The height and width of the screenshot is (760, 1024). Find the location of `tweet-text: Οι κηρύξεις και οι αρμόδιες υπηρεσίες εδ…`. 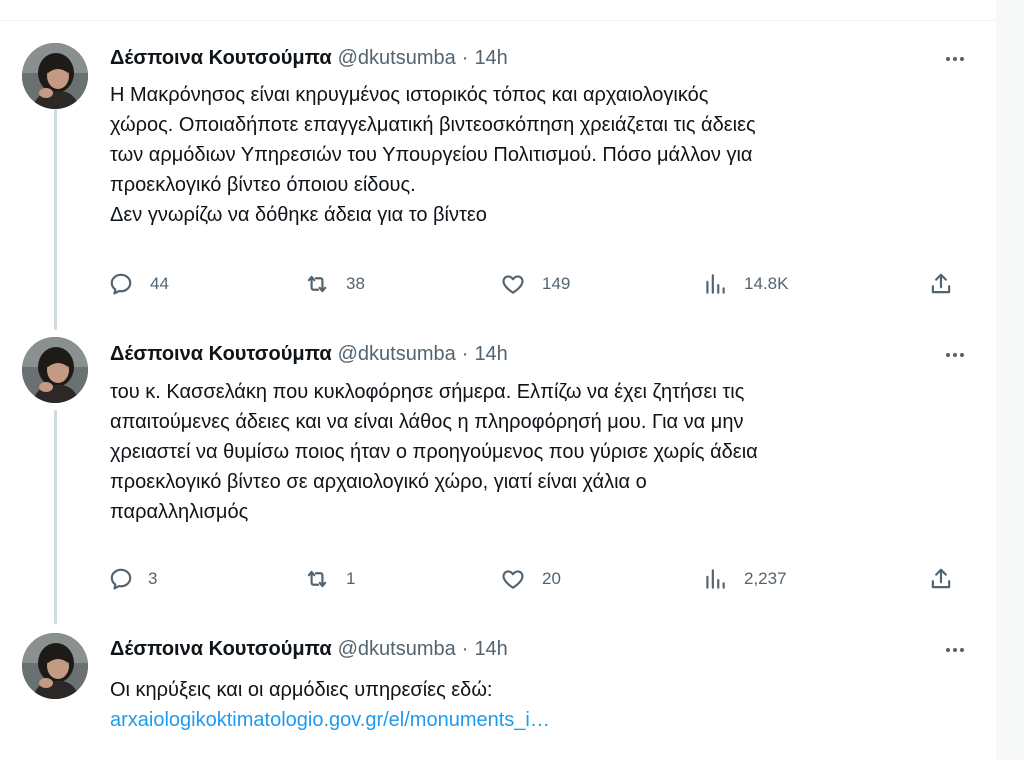

tweet-text: Οι κηρύξεις και οι αρμόδιες υπηρεσίες εδ… is located at coordinates (540, 705).